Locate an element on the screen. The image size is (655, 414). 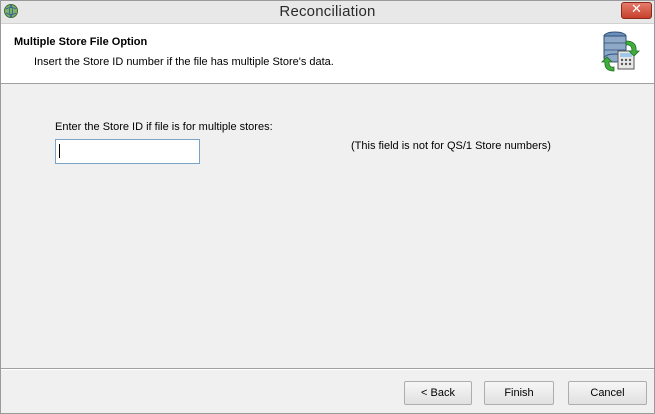
header-title: Multiple Store File Option is located at coordinates (81, 42).